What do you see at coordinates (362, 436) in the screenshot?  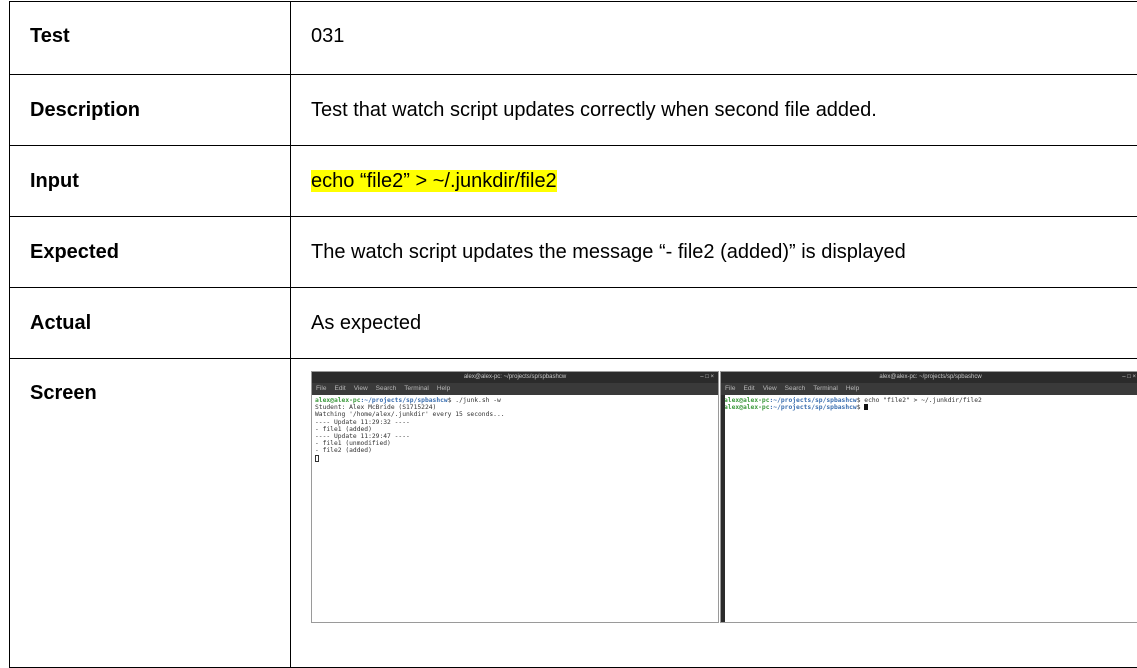 I see `terminal-line: ---- Update 11:29:47 ----` at bounding box center [362, 436].